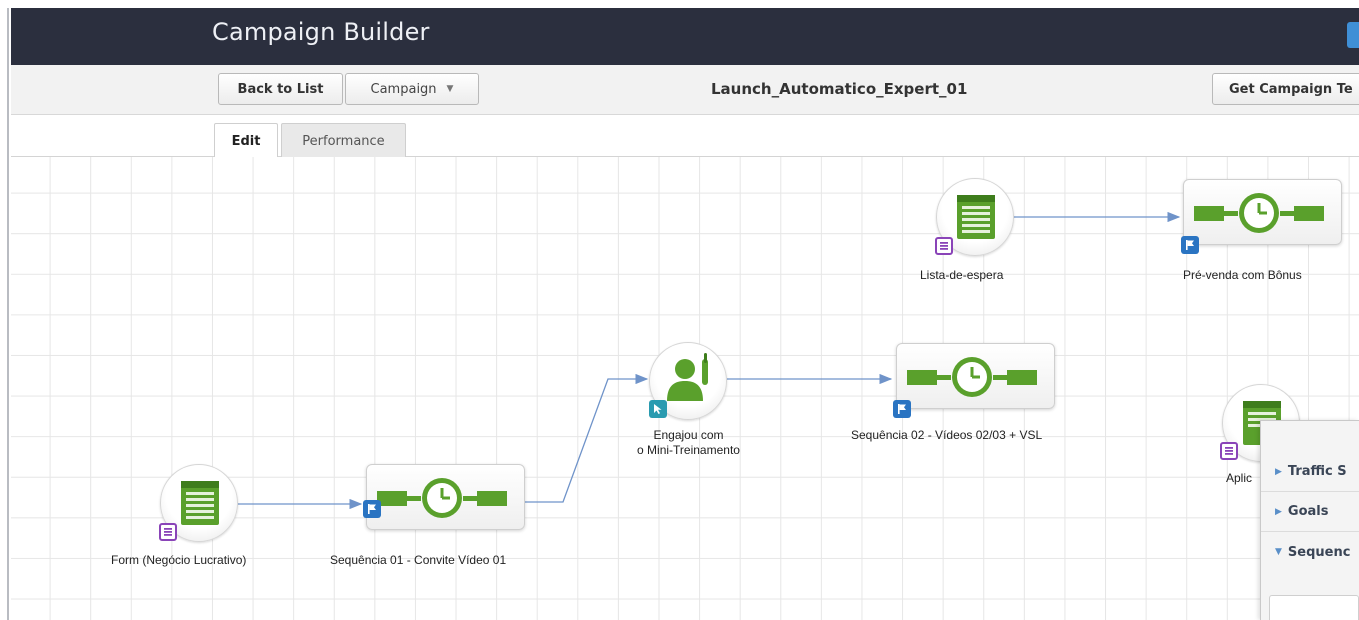 This screenshot has width=1359, height=620. Describe the element at coordinates (321, 32) in the screenshot. I see `page-title: Campaign Builder` at that location.